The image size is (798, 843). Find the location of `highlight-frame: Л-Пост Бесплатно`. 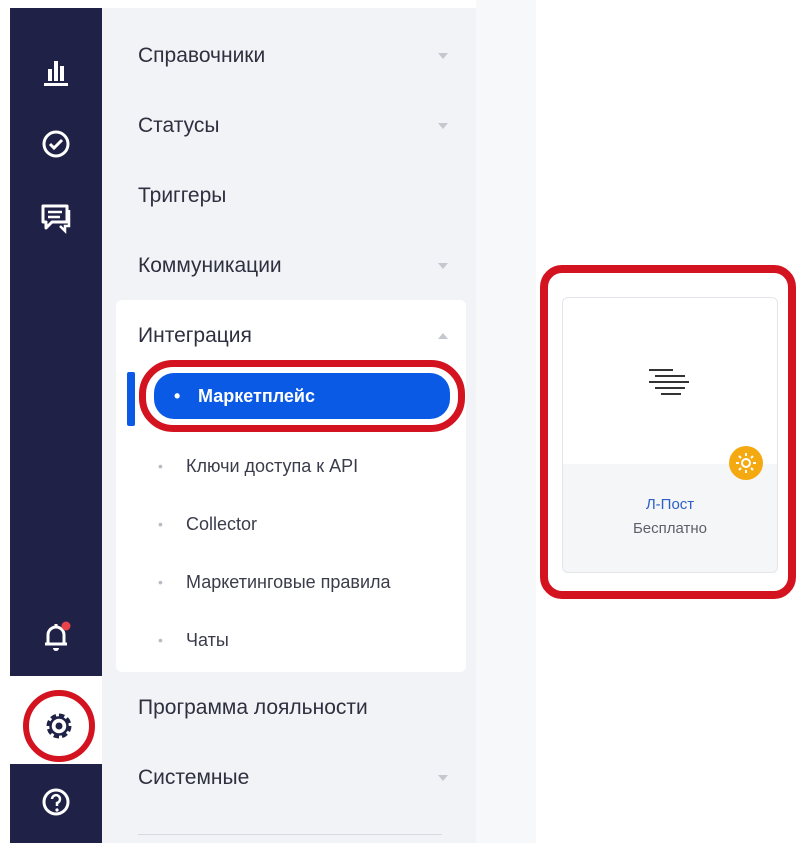

highlight-frame: Л-Пост Бесплатно is located at coordinates (668, 432).